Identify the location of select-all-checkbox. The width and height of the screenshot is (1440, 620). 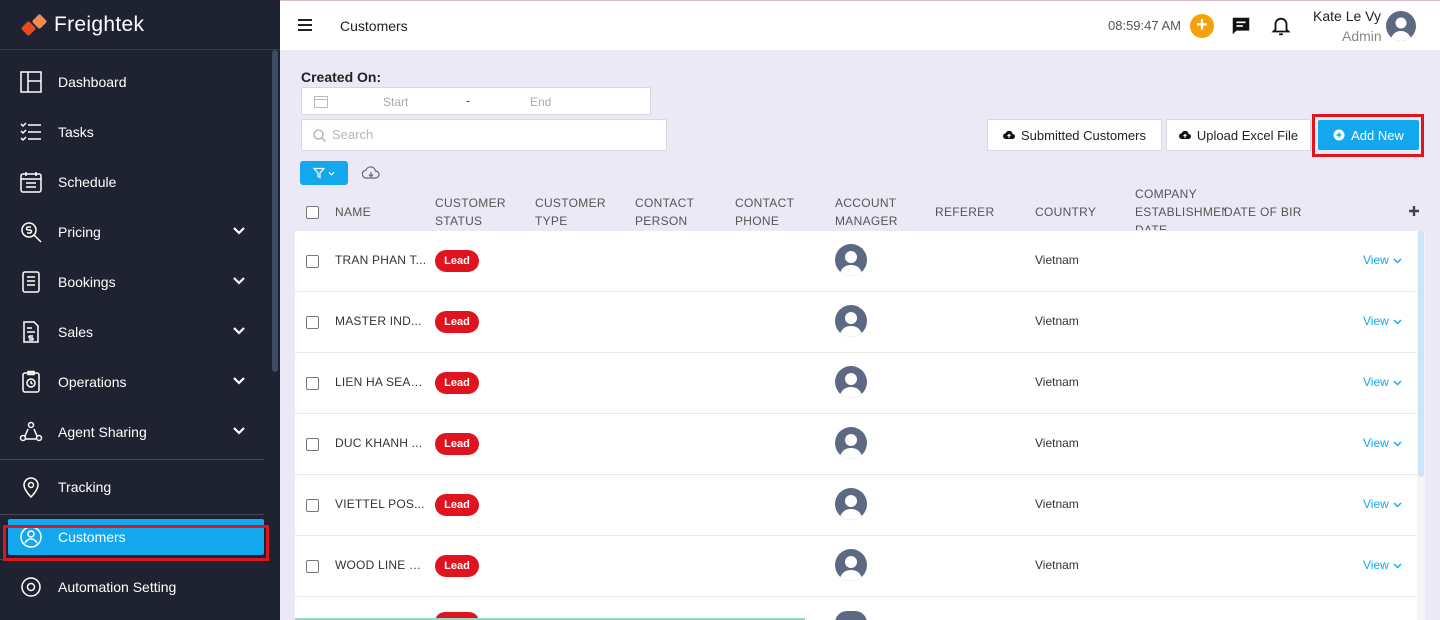
(312, 212).